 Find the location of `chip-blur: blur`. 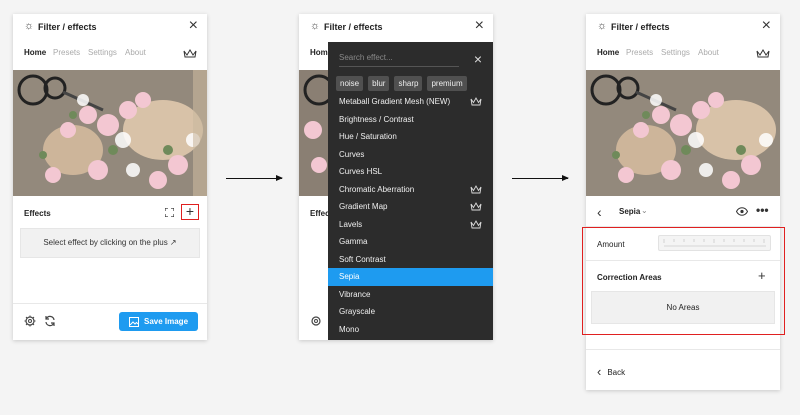

chip-blur: blur is located at coordinates (379, 83).